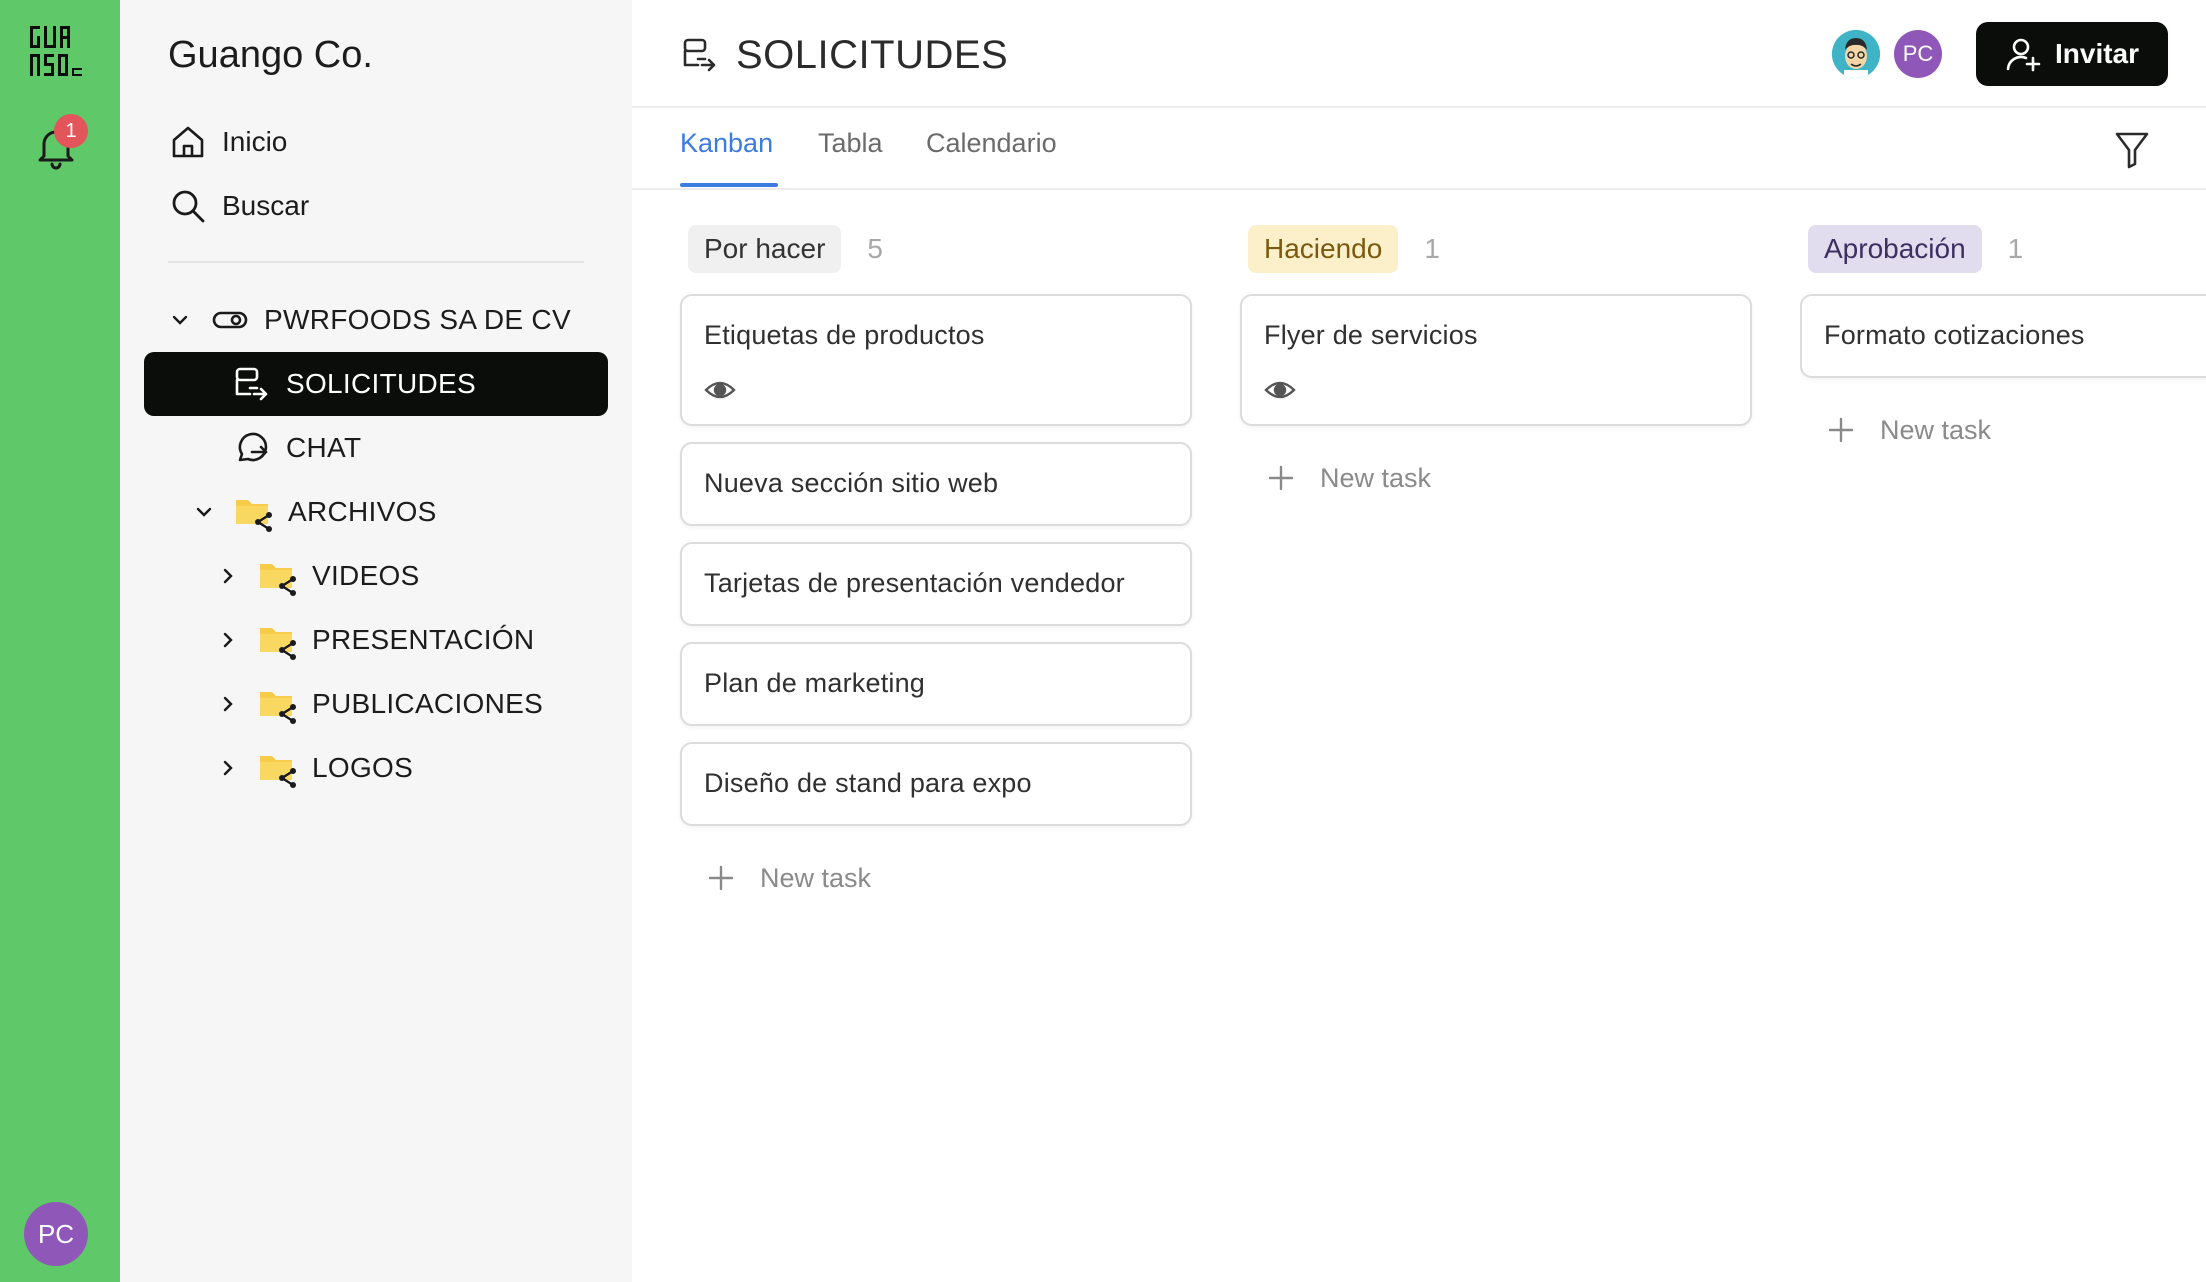 This screenshot has width=2206, height=1282. What do you see at coordinates (188, 206) in the screenshot?
I see `search-icon` at bounding box center [188, 206].